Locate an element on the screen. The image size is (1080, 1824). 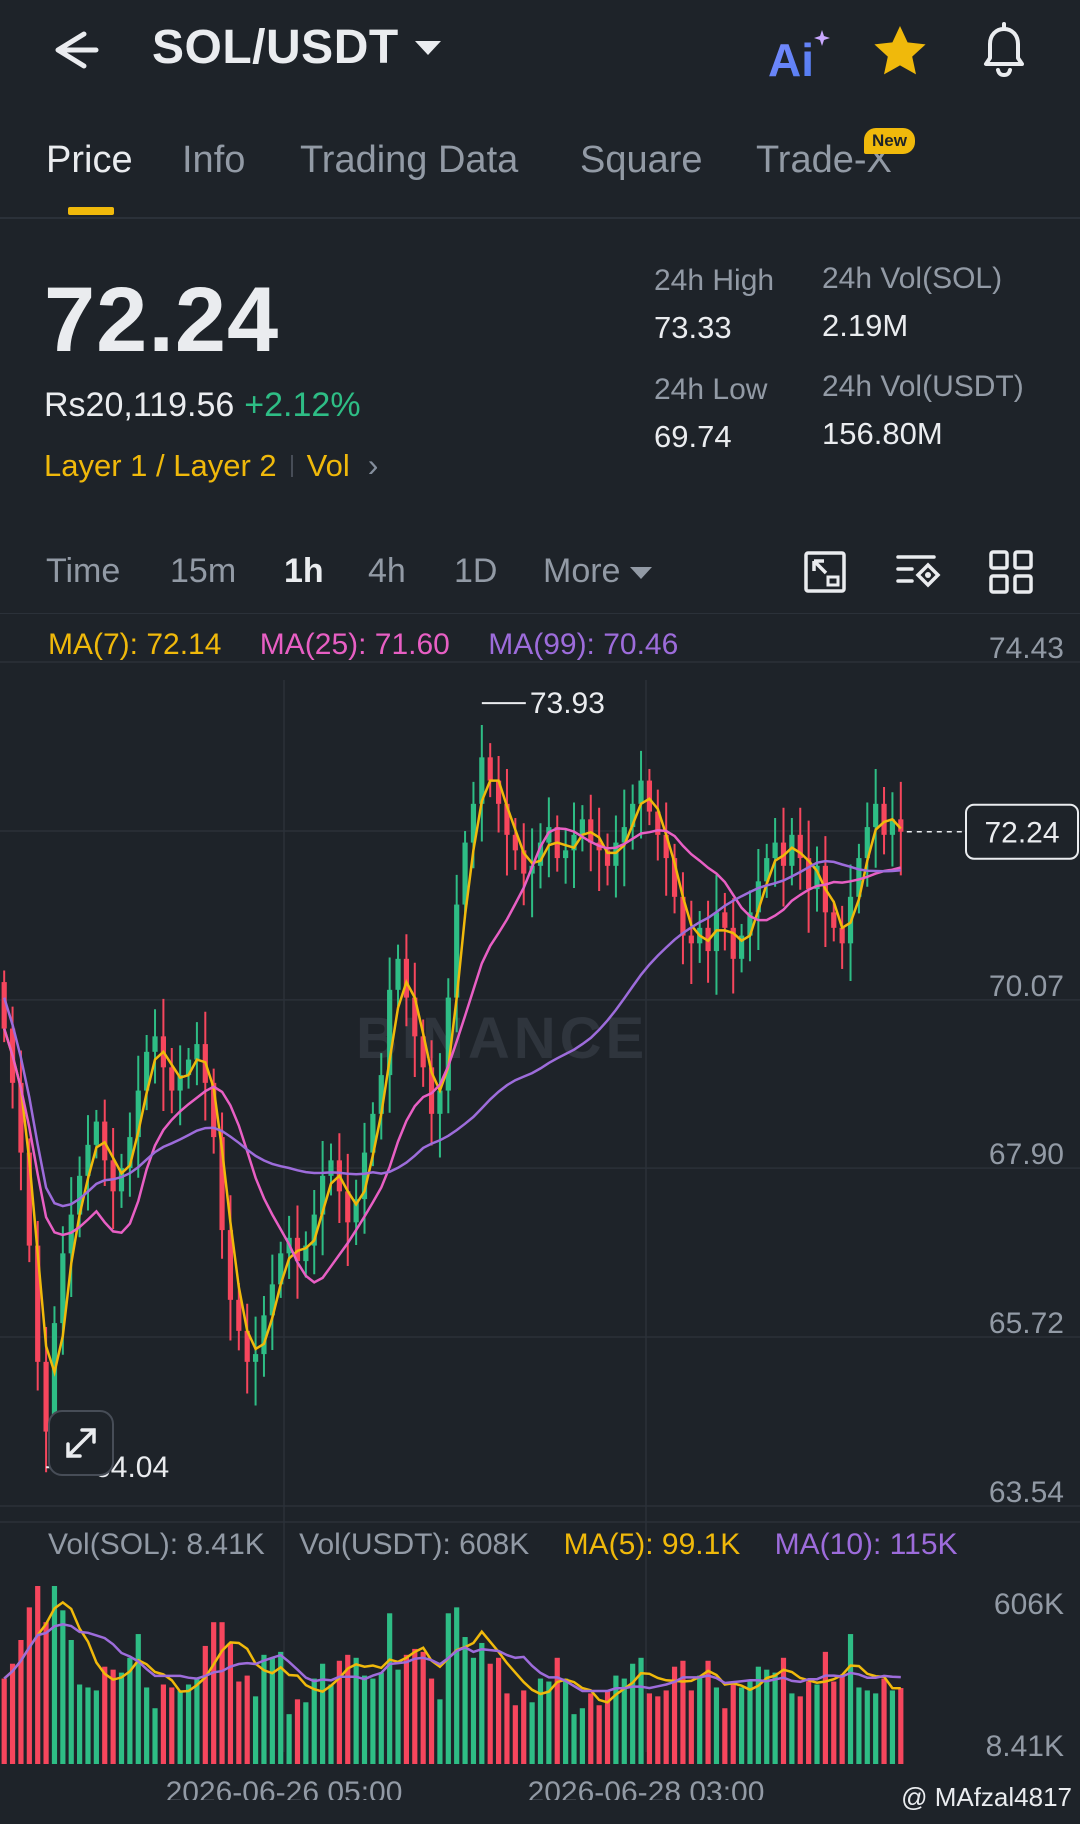
ai-assistant-icon: Ai is located at coordinates (800, 55).